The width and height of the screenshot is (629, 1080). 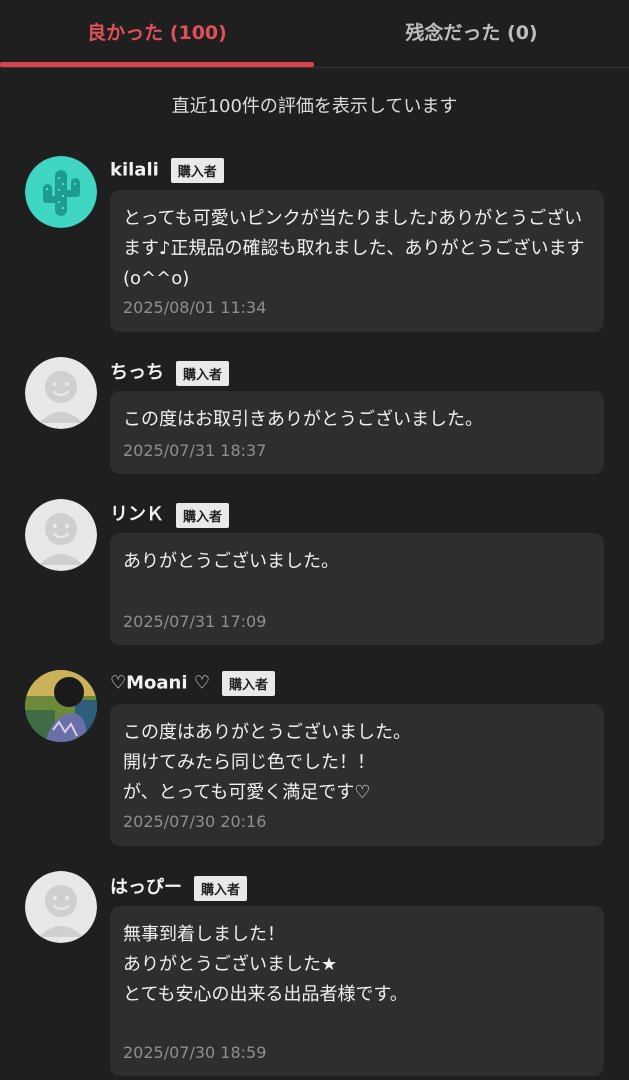 I want to click on tab-bad: 残念だった (0), so click(x=471, y=33).